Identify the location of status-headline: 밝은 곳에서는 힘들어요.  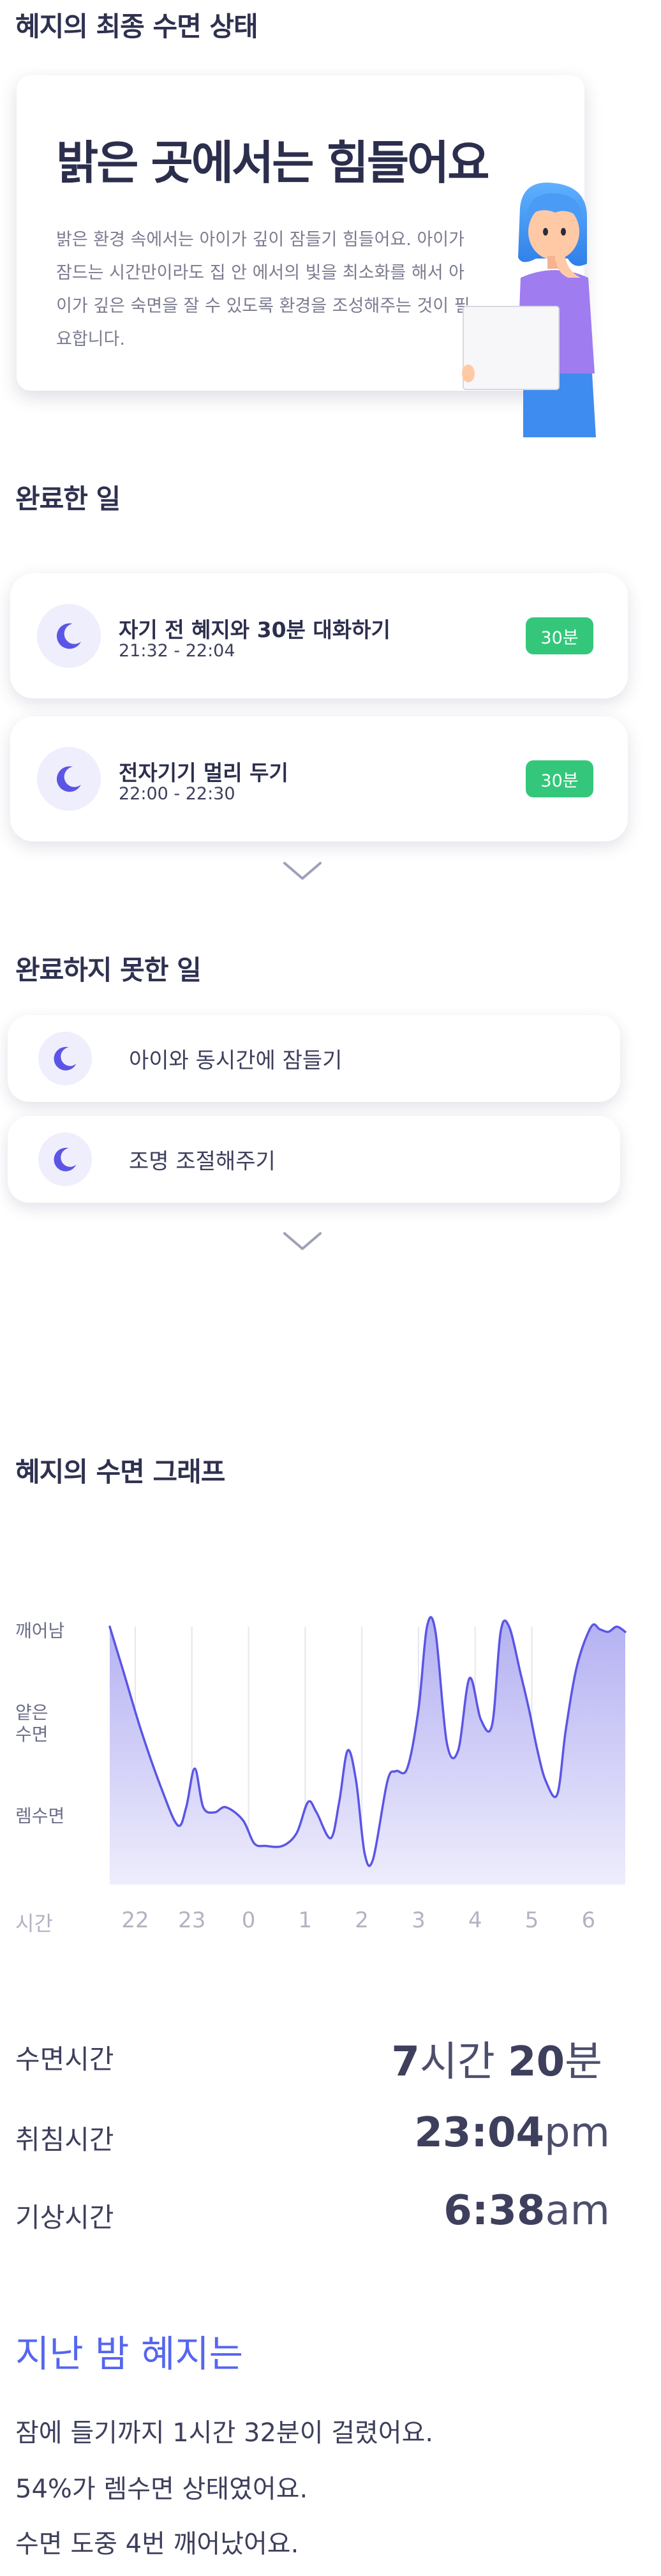
(273, 163).